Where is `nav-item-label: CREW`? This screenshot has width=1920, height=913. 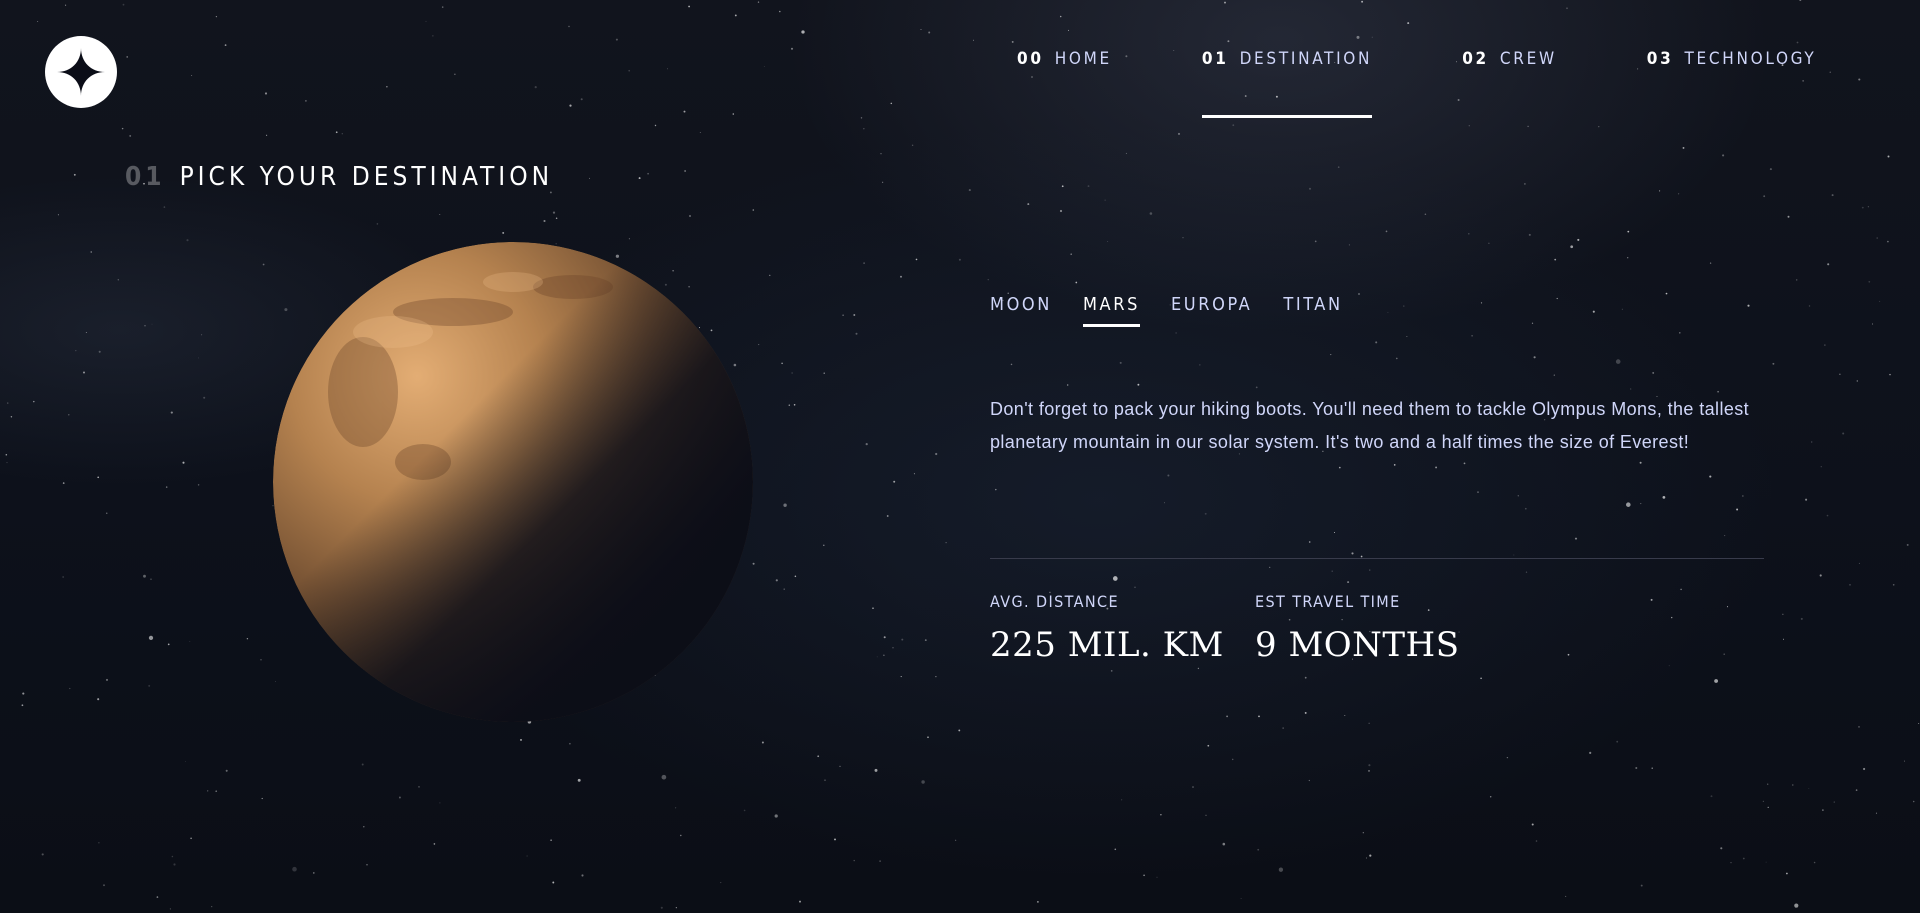
nav-item-label: CREW is located at coordinates (1528, 59).